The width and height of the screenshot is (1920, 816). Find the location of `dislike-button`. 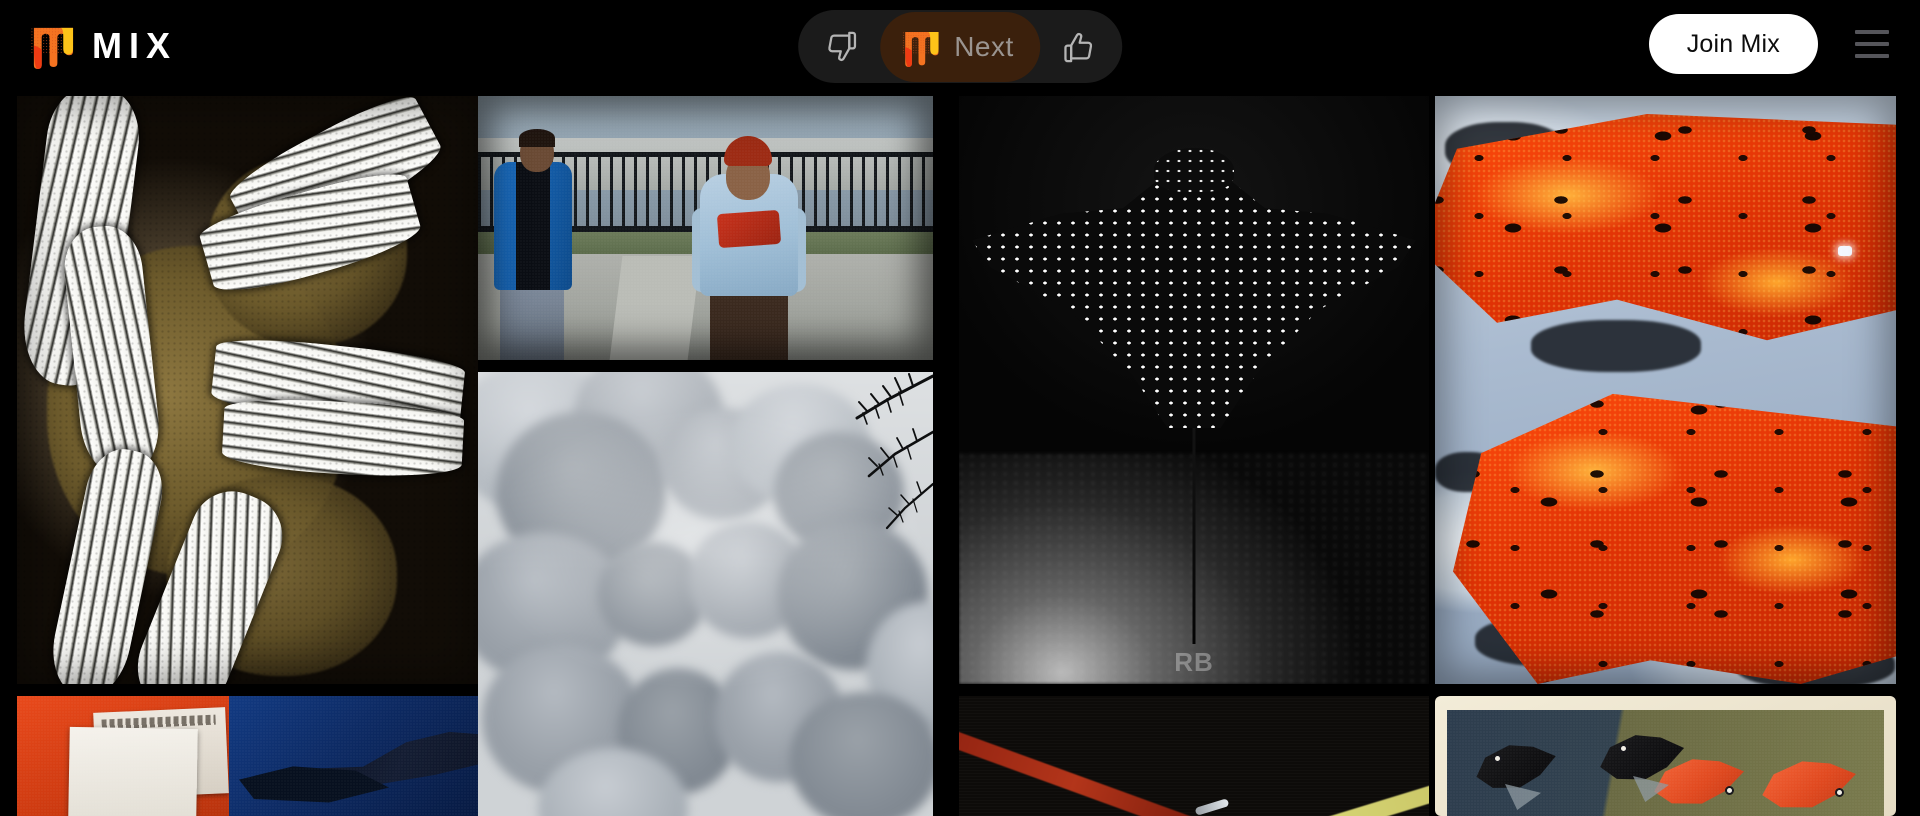

dislike-button is located at coordinates (842, 46).